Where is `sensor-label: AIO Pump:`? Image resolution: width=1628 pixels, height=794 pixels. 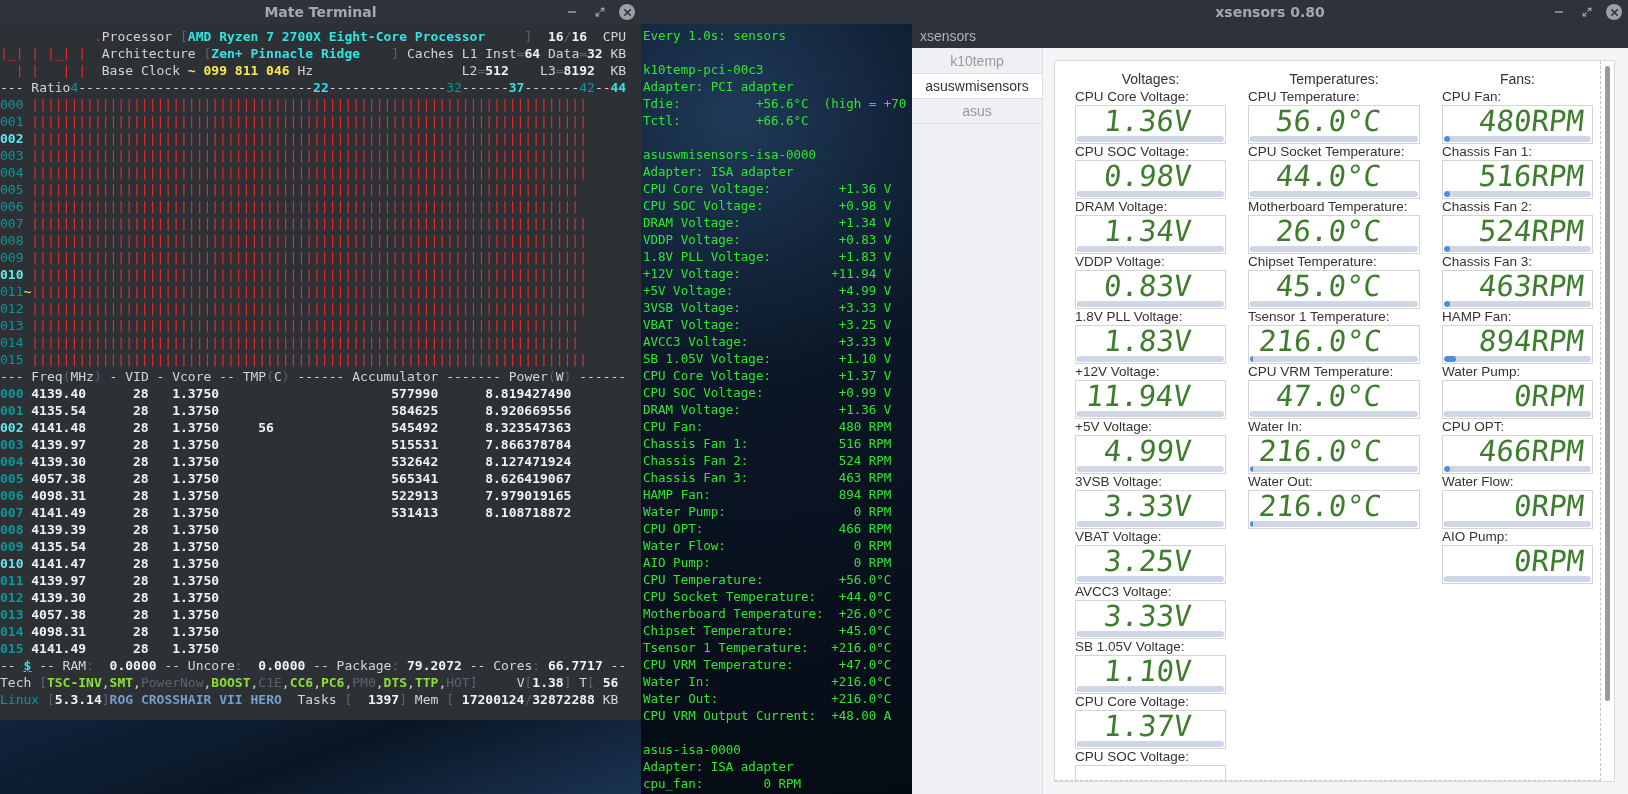 sensor-label: AIO Pump: is located at coordinates (1475, 536).